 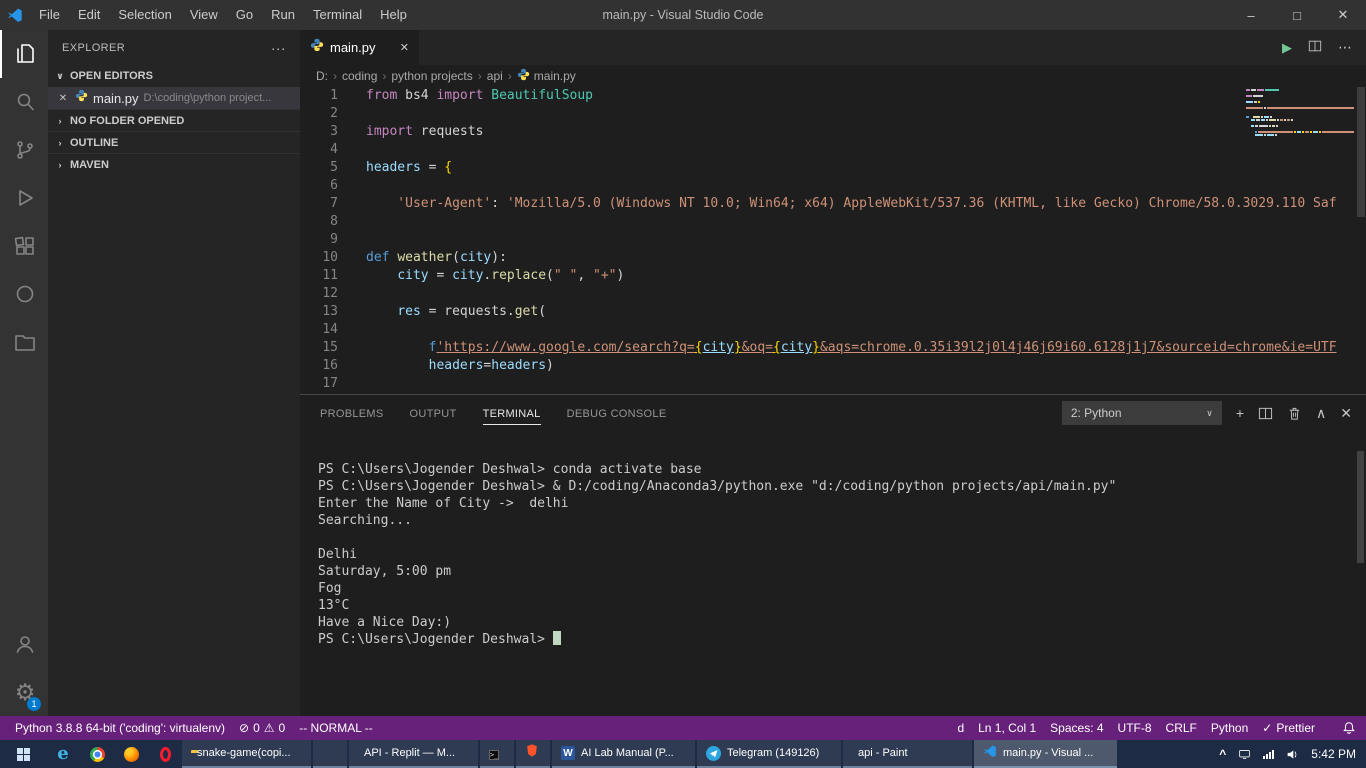 What do you see at coordinates (1269, 754) in the screenshot?
I see `network-icon` at bounding box center [1269, 754].